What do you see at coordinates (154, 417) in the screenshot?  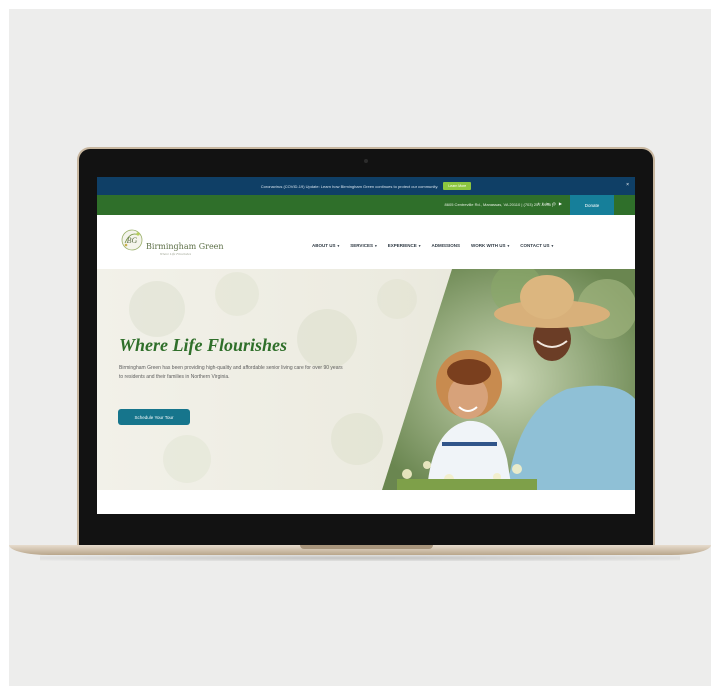 I see `schedule-tour-button: Schedule Your Tour` at bounding box center [154, 417].